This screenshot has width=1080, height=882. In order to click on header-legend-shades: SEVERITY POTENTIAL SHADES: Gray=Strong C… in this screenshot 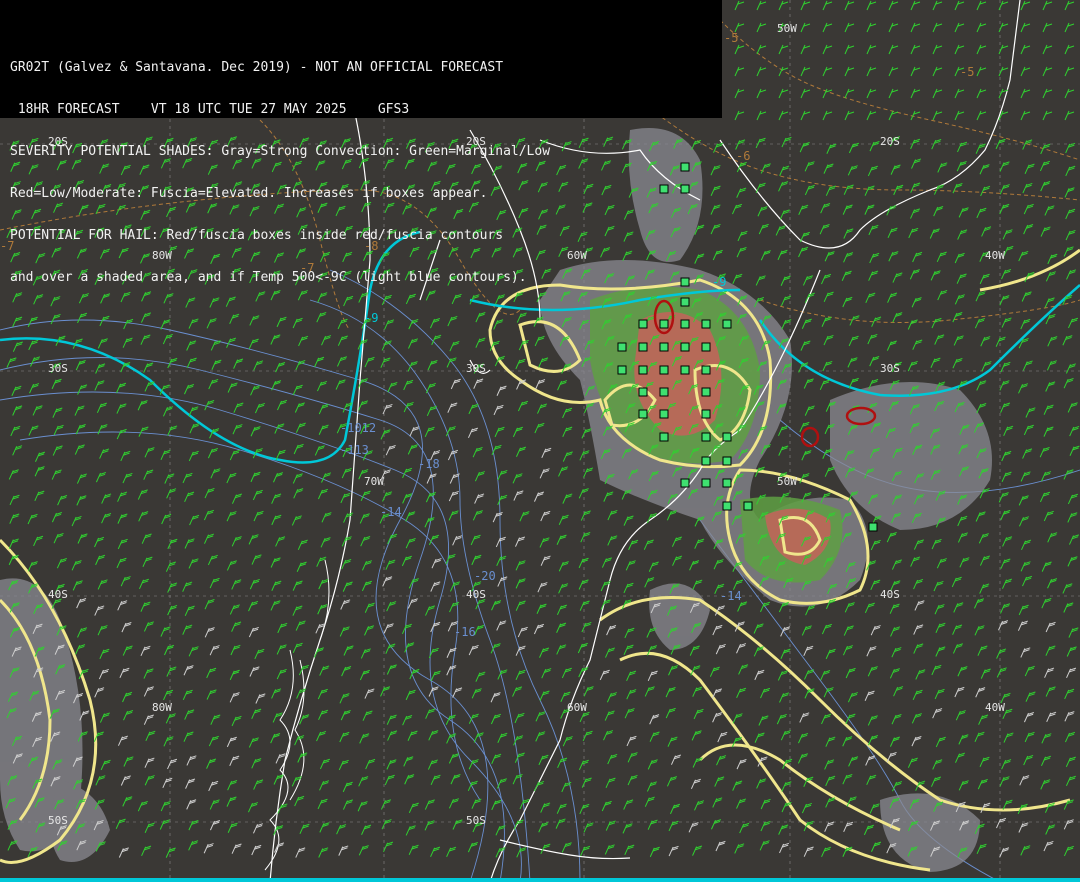, I will do `click(280, 151)`.